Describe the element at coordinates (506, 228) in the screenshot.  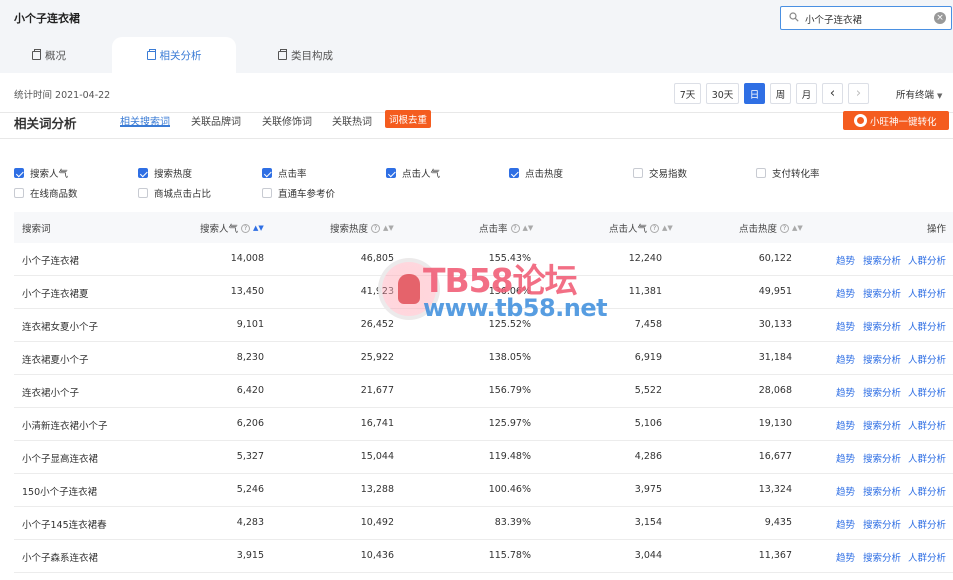
I see `col-ctr: 点击率? ▲▼` at that location.